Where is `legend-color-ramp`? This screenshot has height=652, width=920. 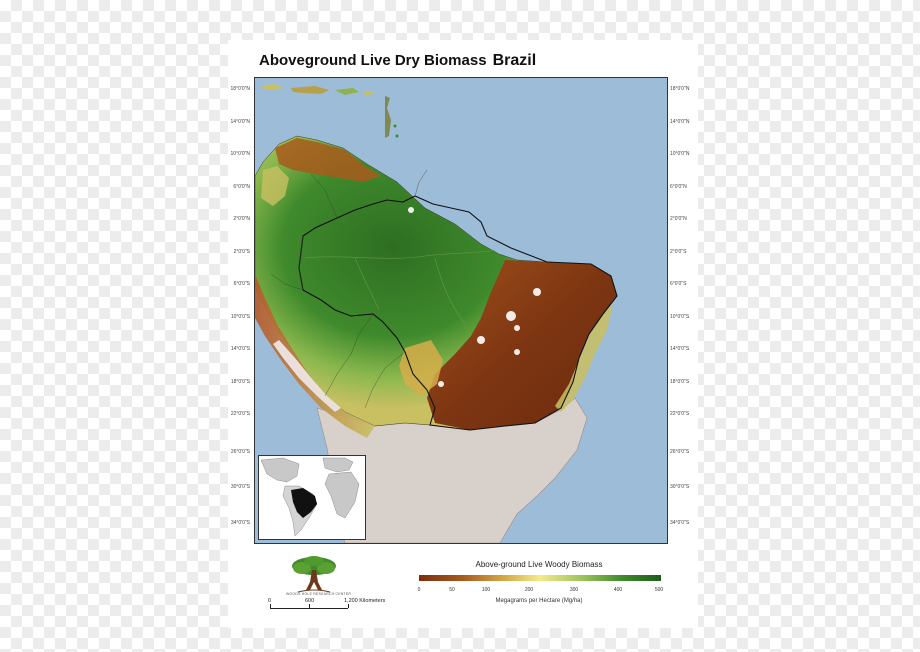 legend-color-ramp is located at coordinates (540, 578).